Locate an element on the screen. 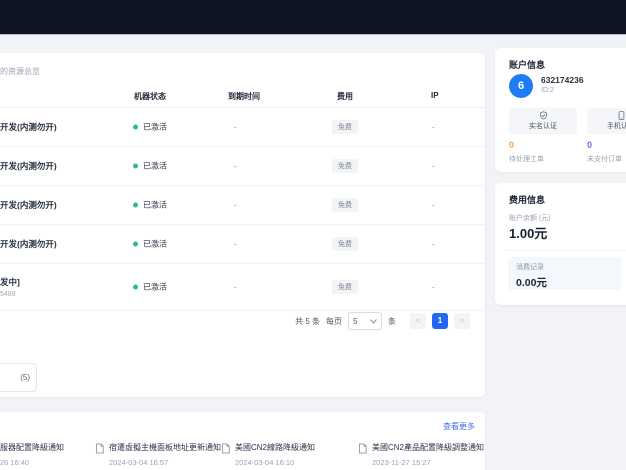 The width and height of the screenshot is (626, 470). unpaid-orders-label: 未支付订单 is located at coordinates (604, 159).